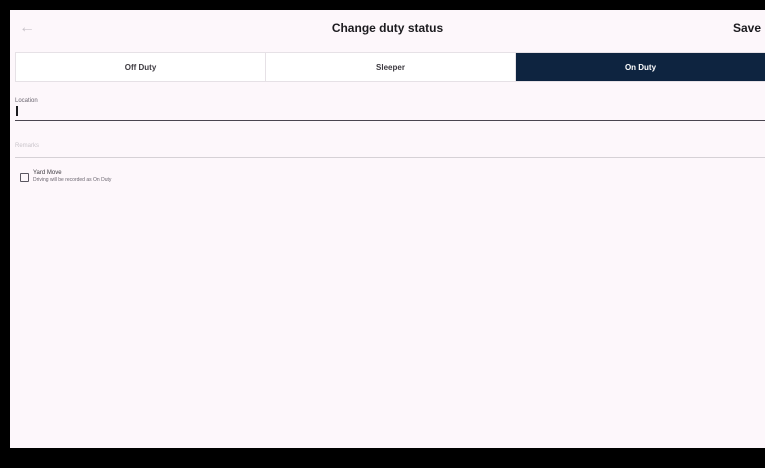 The image size is (765, 468). Describe the element at coordinates (47, 173) in the screenshot. I see `yard-move-label: Yard Move` at that location.